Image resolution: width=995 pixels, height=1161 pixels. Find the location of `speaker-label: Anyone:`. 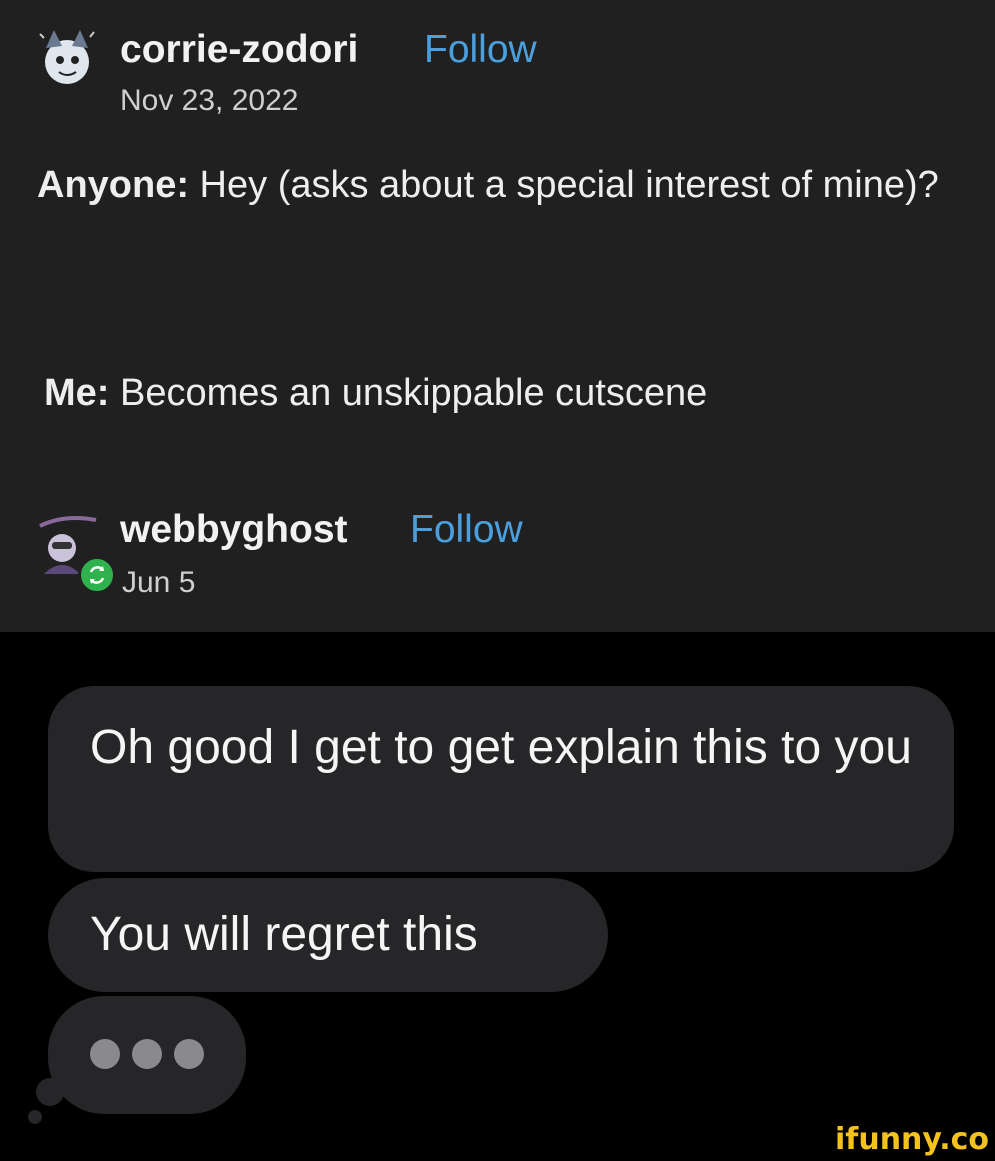

speaker-label: Anyone: is located at coordinates (113, 185).